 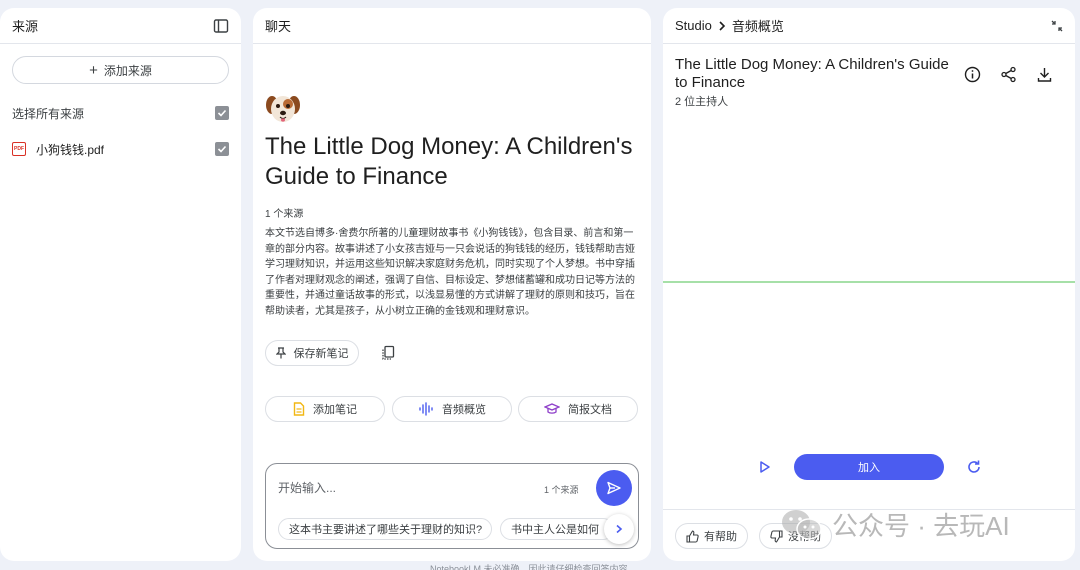 What do you see at coordinates (869, 467) in the screenshot?
I see `join-button: 加入` at bounding box center [869, 467].